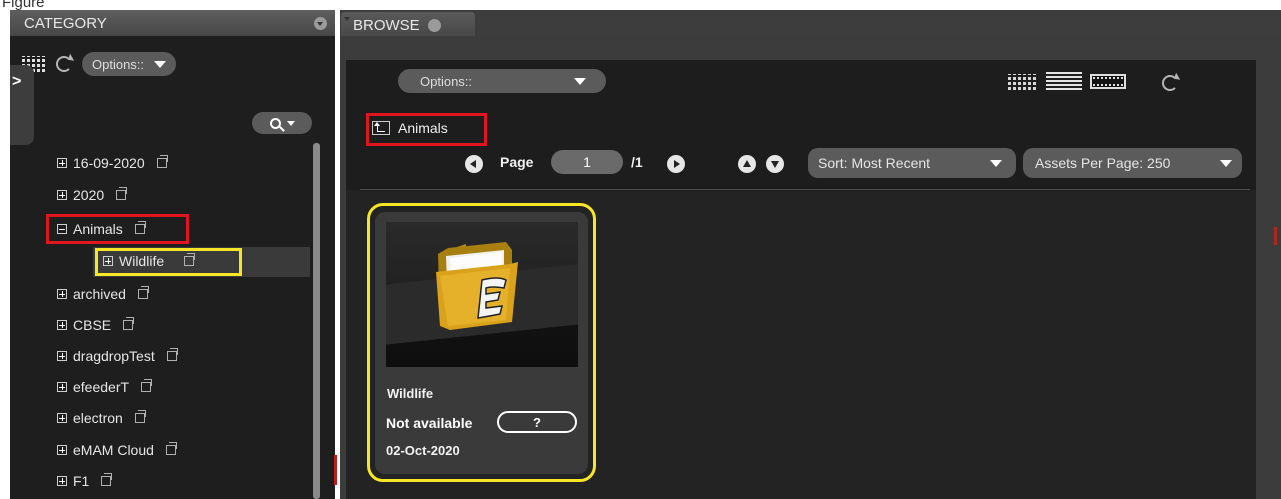 The width and height of the screenshot is (1281, 499). I want to click on category-options-dropdown: Options::, so click(129, 64).